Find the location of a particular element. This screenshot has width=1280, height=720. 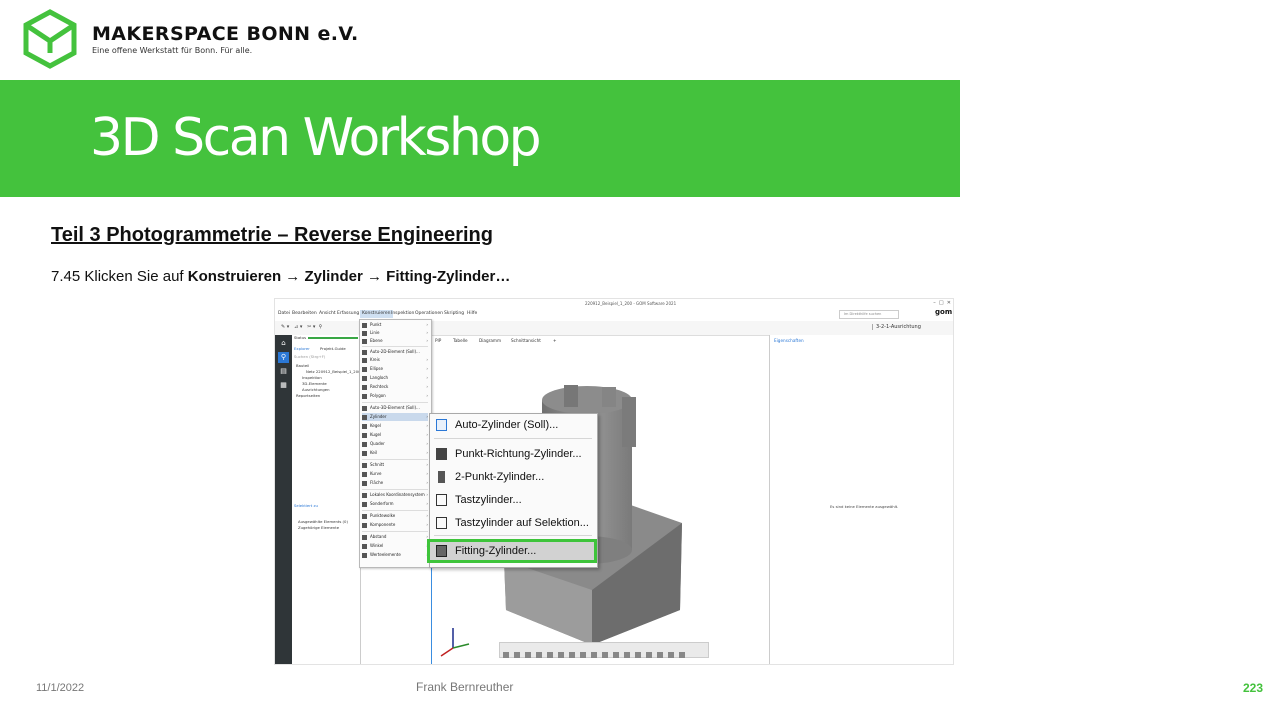

menu-ansicht: Ansicht is located at coordinates (327, 313).